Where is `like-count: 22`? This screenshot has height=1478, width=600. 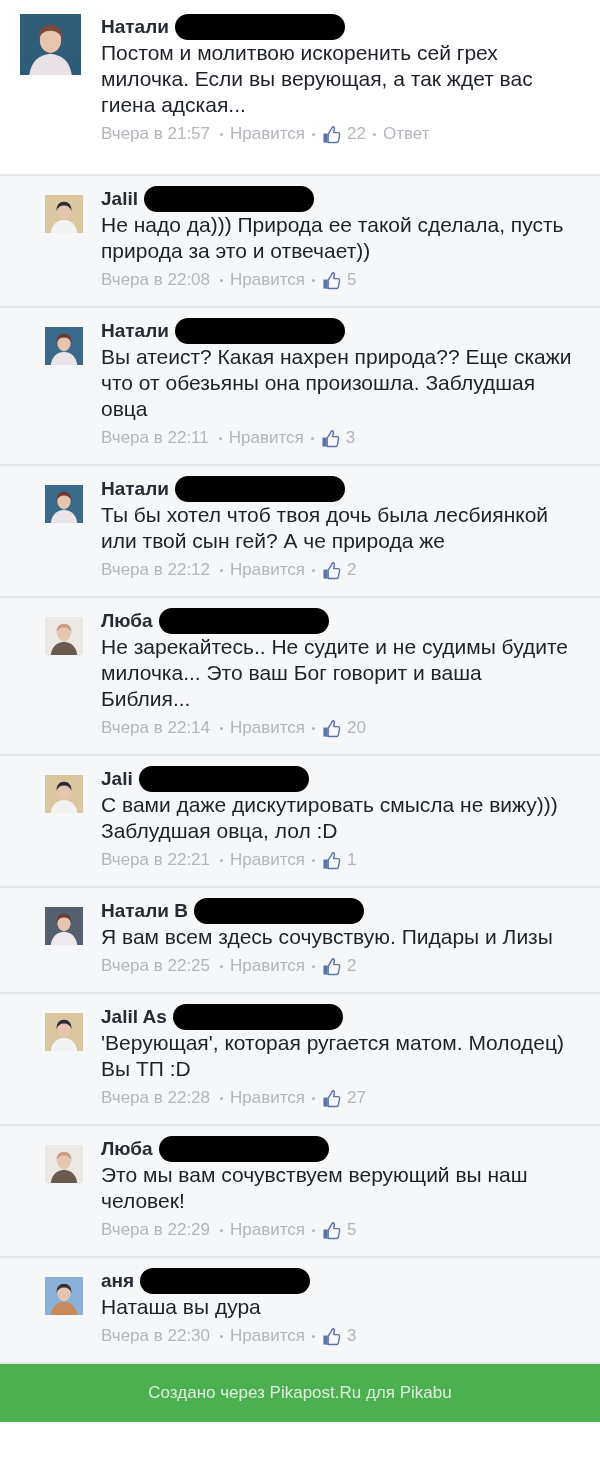
like-count: 22 is located at coordinates (356, 134).